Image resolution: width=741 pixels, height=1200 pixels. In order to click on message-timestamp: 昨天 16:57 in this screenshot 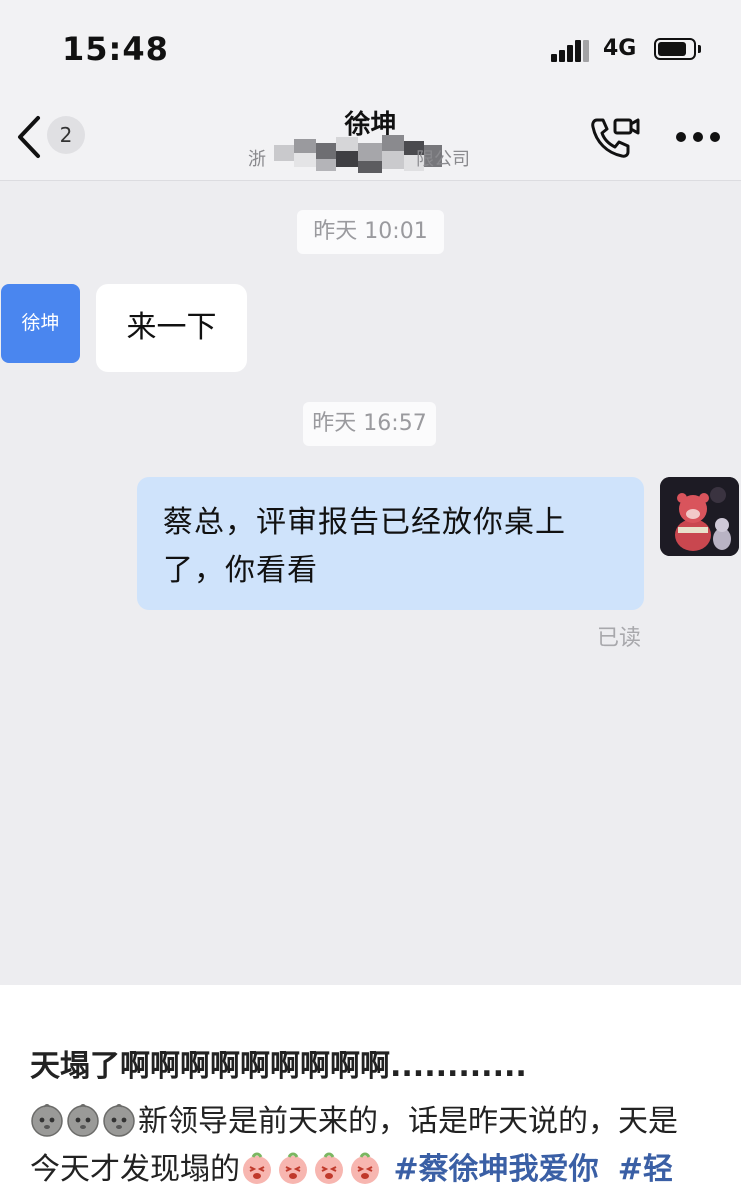, I will do `click(369, 424)`.